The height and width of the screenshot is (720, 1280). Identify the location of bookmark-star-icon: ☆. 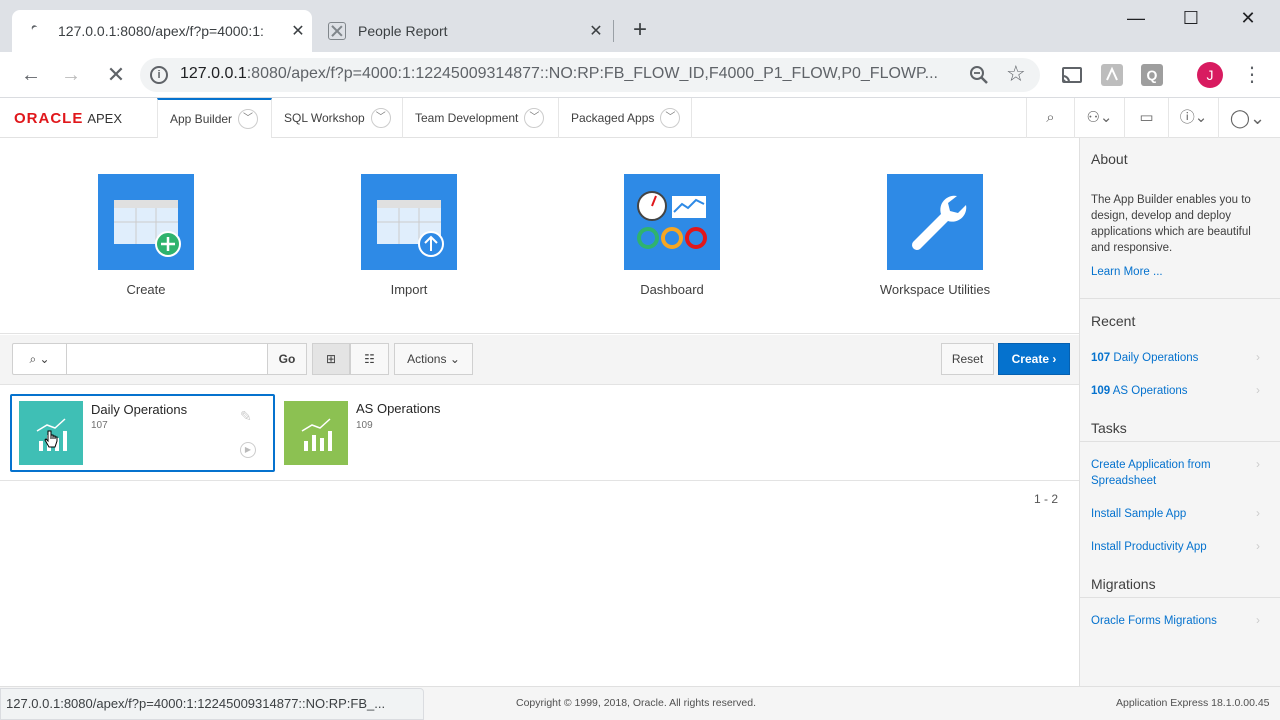
(1016, 74).